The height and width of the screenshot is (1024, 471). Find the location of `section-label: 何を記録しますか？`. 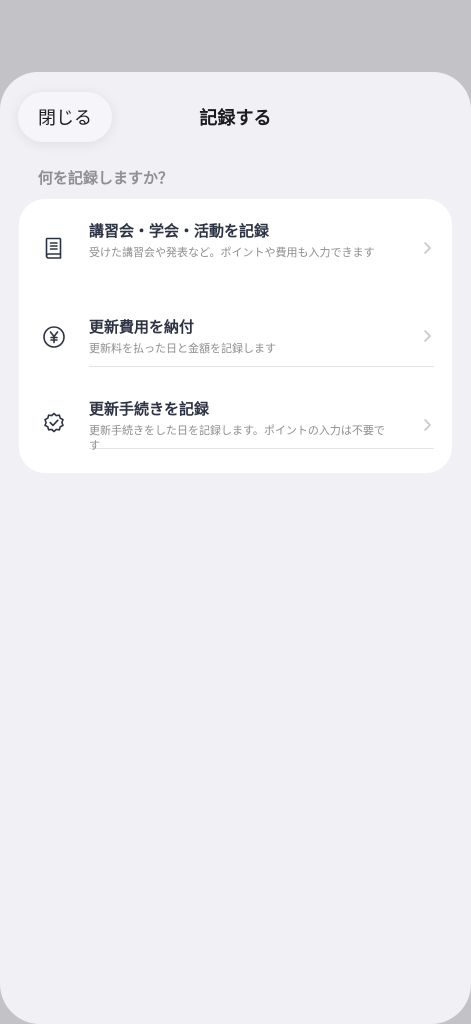

section-label: 何を記録しますか？ is located at coordinates (106, 178).